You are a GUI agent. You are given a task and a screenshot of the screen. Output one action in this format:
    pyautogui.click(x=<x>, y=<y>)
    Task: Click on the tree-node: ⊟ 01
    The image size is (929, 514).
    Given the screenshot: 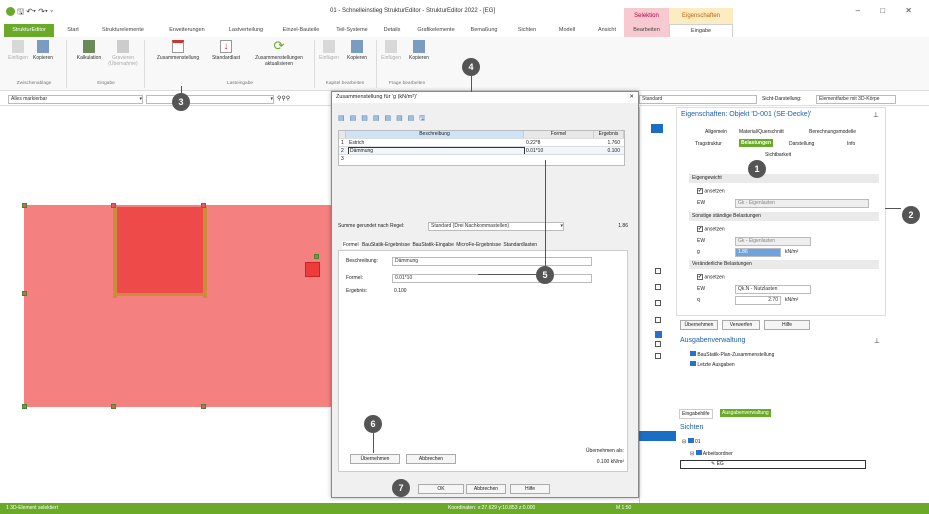 What is the action you would take?
    pyautogui.click(x=691, y=441)
    